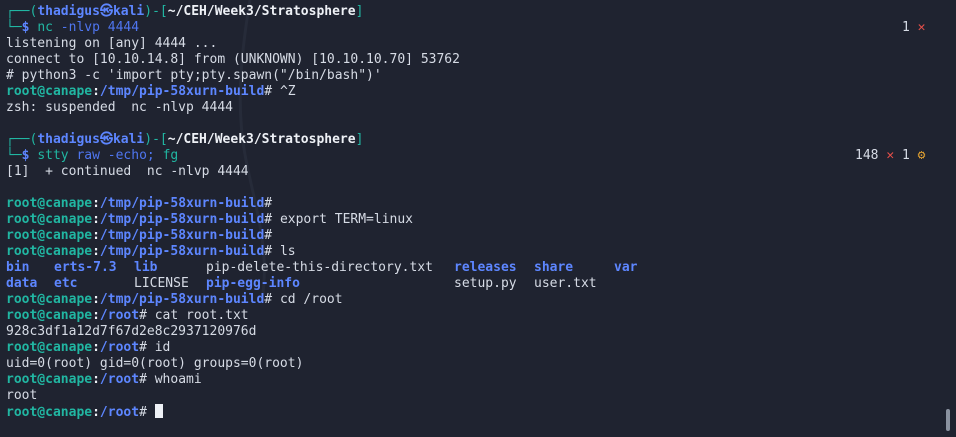  Describe the element at coordinates (914, 27) in the screenshot. I see `exit-status-1: 1 ✕` at that location.